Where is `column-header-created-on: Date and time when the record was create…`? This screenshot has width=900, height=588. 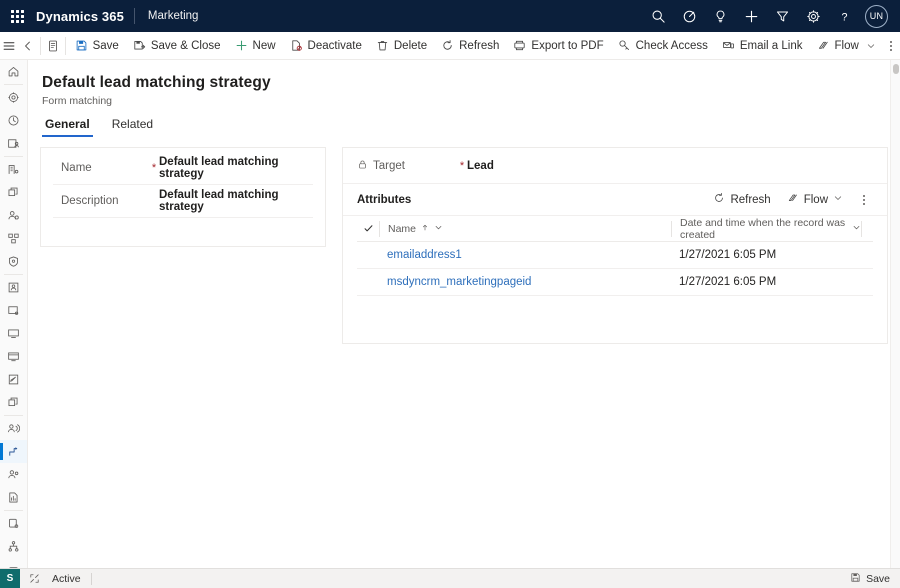
column-header-created-on: Date and time when the record was create… is located at coordinates (766, 229).